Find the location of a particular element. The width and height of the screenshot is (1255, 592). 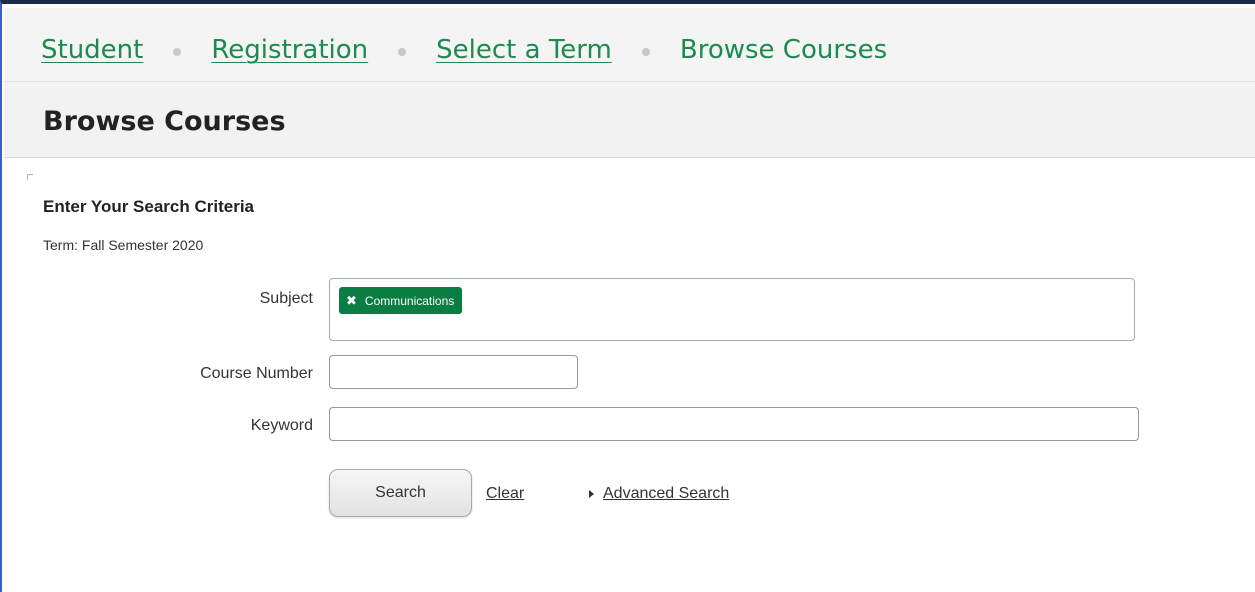

subject-chip-communications: ✖ Communications is located at coordinates (401, 300).